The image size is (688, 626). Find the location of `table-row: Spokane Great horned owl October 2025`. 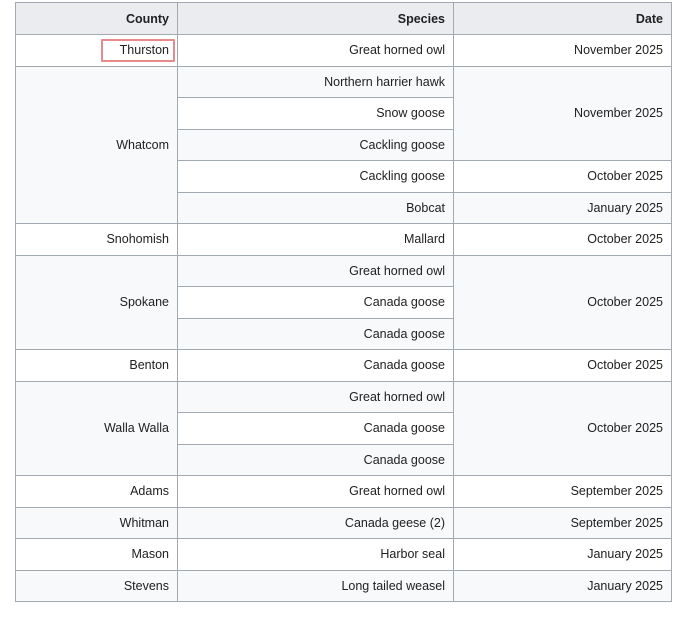

table-row: Spokane Great horned owl October 2025 is located at coordinates (343, 302).